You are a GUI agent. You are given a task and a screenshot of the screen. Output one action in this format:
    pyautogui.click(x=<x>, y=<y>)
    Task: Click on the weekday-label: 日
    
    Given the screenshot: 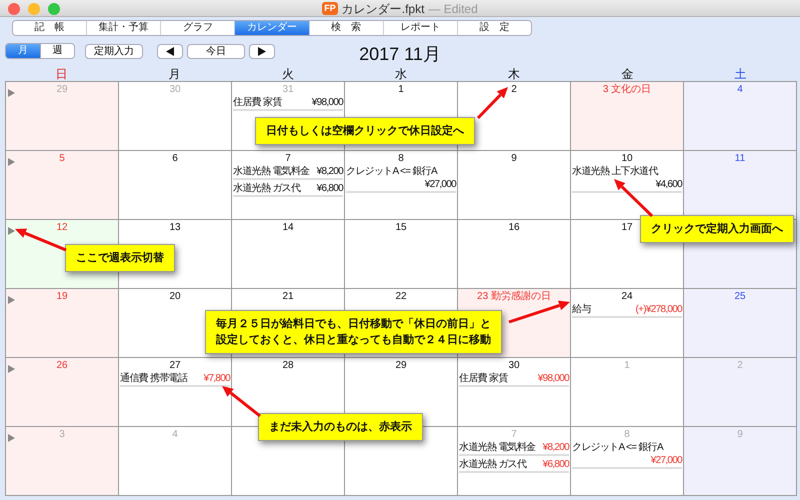 What is the action you would take?
    pyautogui.click(x=62, y=74)
    